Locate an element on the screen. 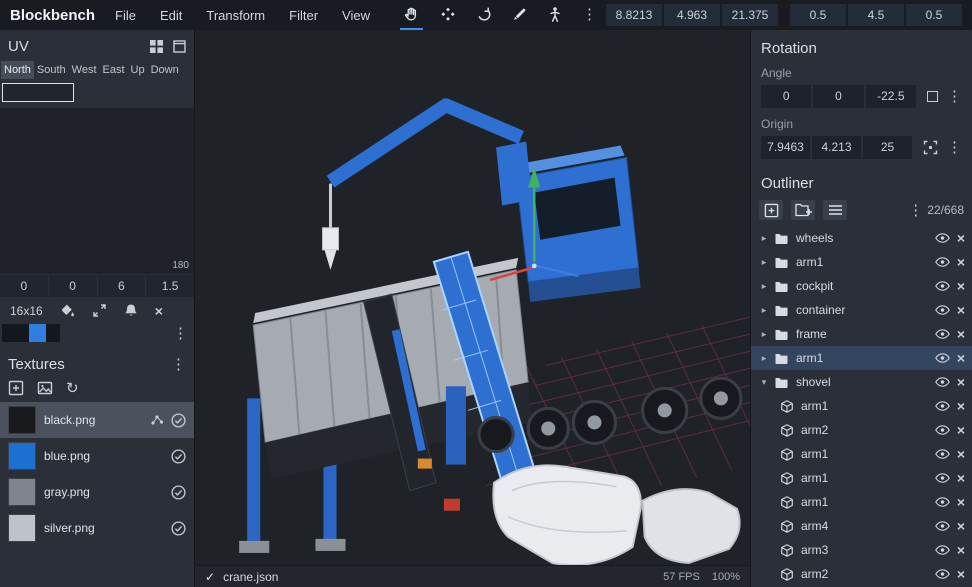  outliner-kebab-icon: ⋮ is located at coordinates (915, 210).